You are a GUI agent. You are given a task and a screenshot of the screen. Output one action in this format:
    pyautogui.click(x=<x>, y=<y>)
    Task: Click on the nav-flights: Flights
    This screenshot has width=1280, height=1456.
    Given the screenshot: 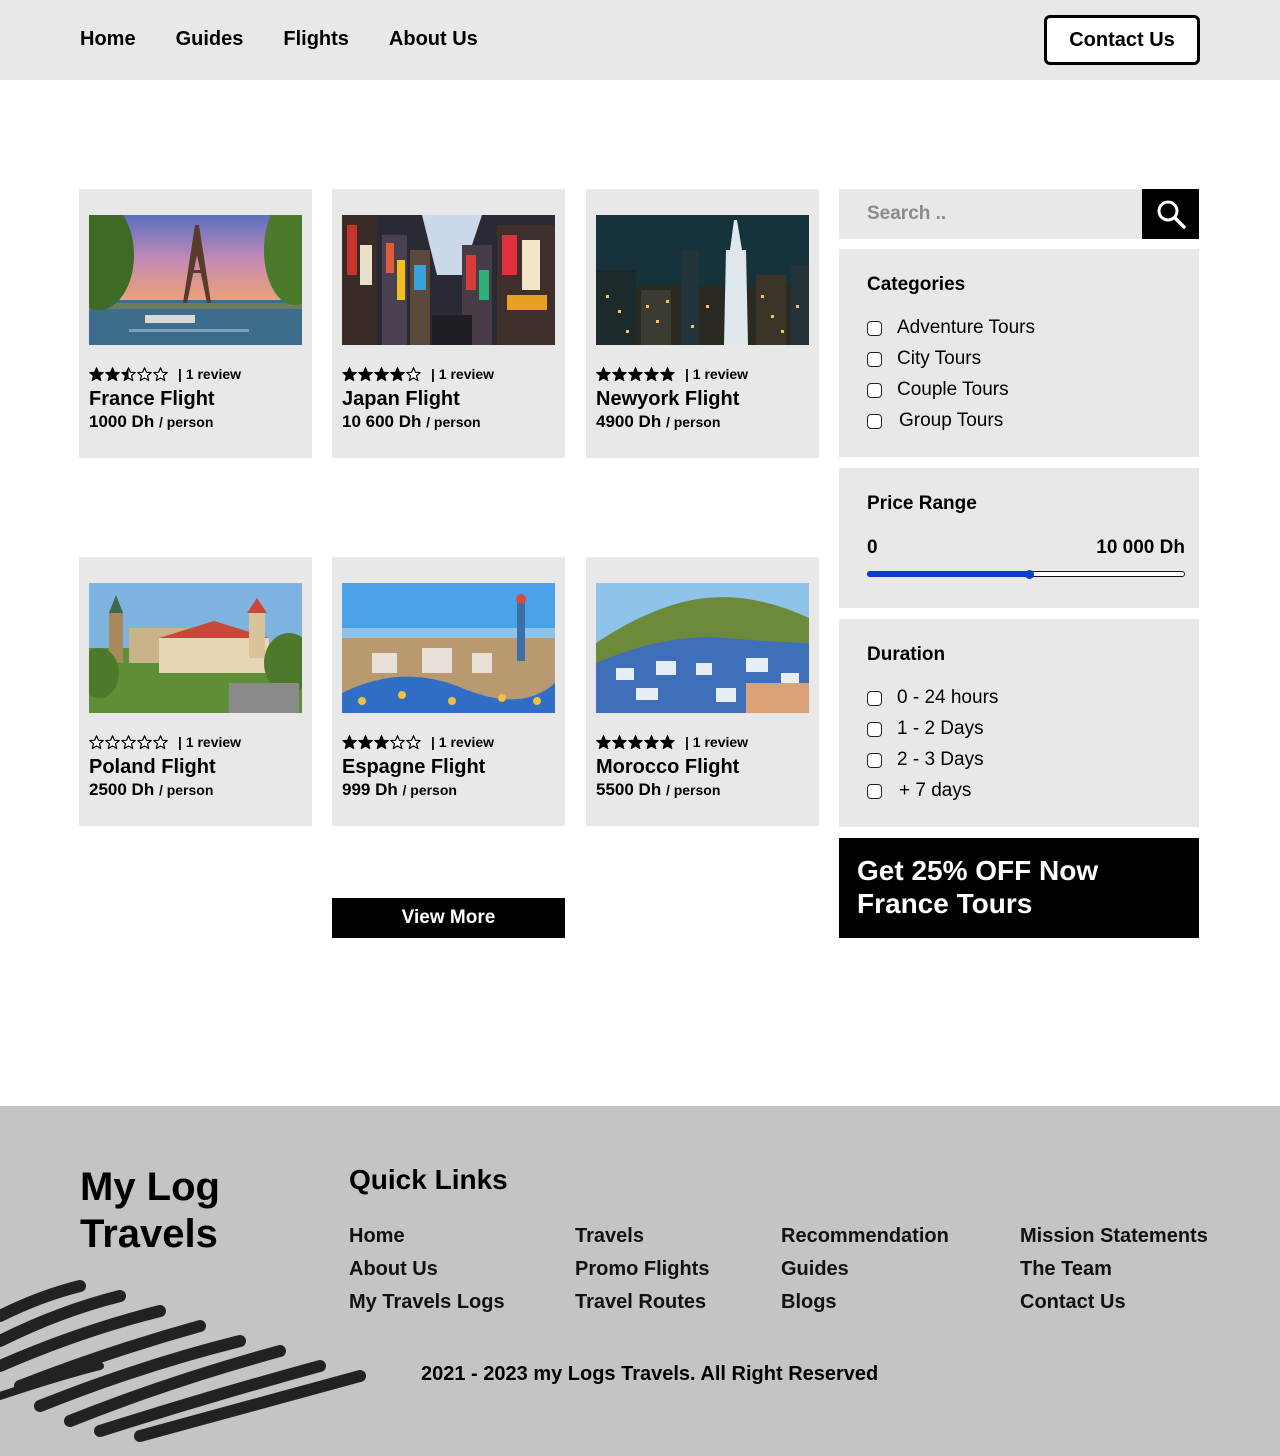 What is the action you would take?
    pyautogui.click(x=316, y=39)
    